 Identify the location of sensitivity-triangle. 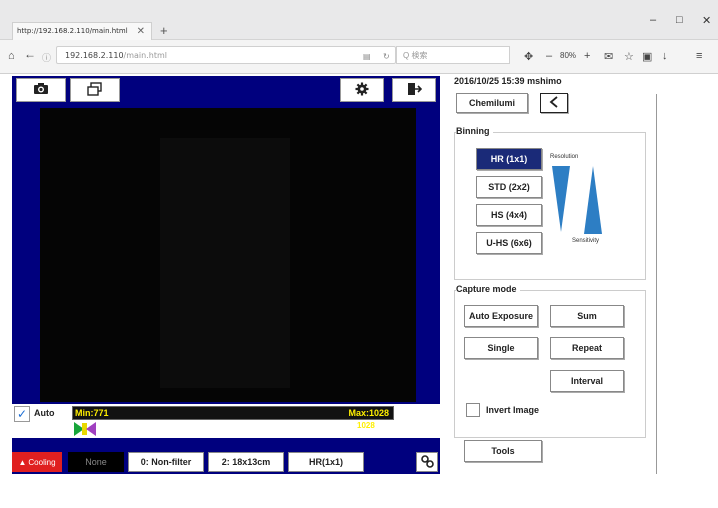
(593, 200).